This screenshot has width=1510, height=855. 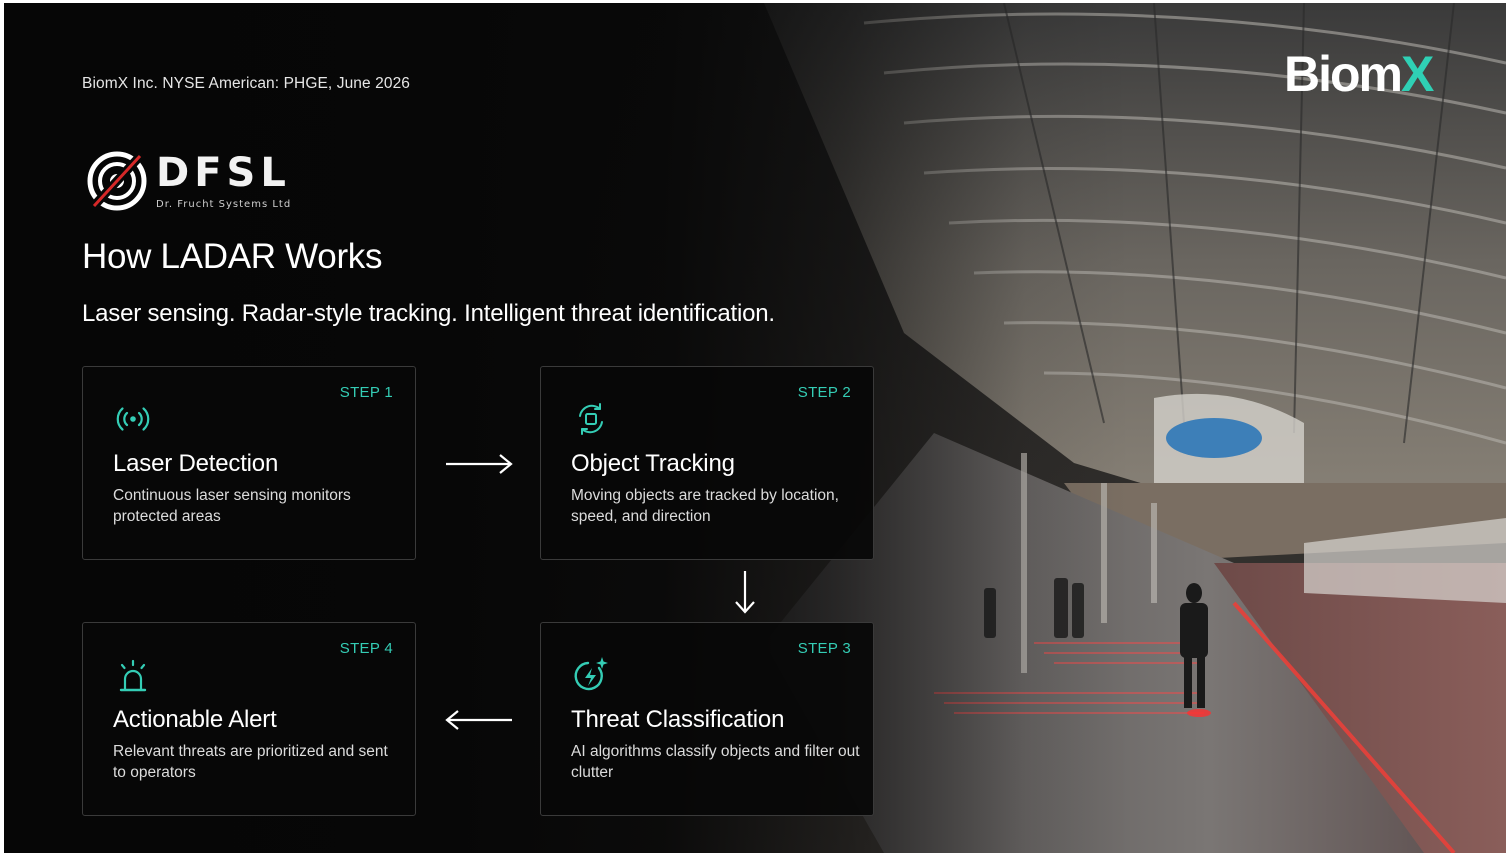 I want to click on brand-accent: X, so click(x=1417, y=74).